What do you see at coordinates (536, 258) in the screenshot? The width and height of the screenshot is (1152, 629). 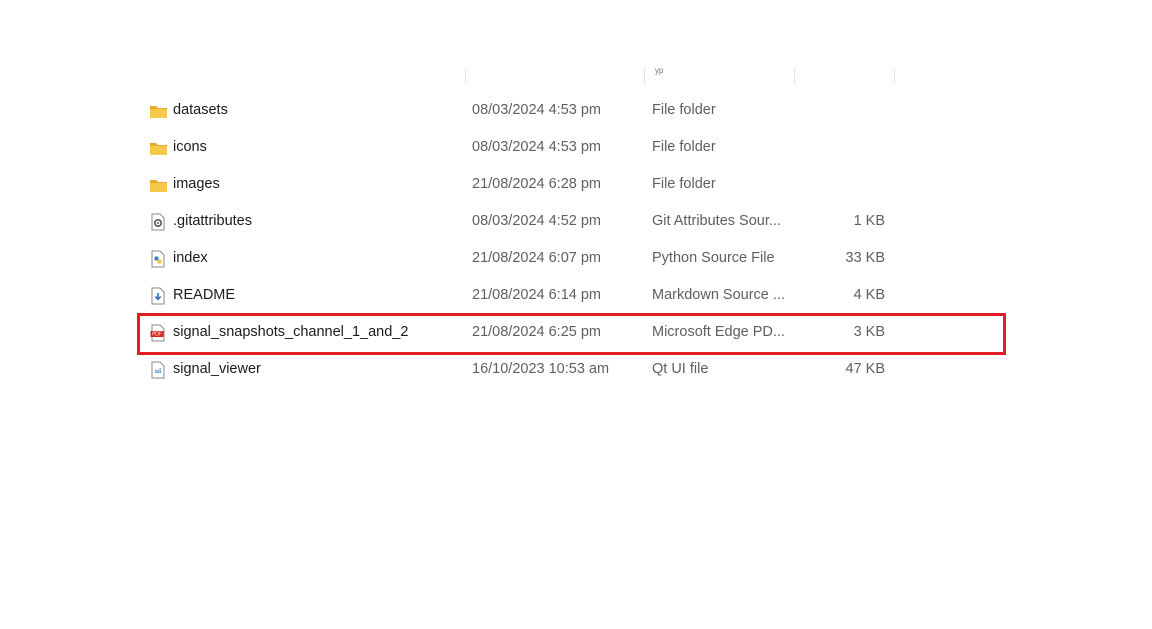 I see `file-date-modified: 21/08/2024 6:07 pm` at bounding box center [536, 258].